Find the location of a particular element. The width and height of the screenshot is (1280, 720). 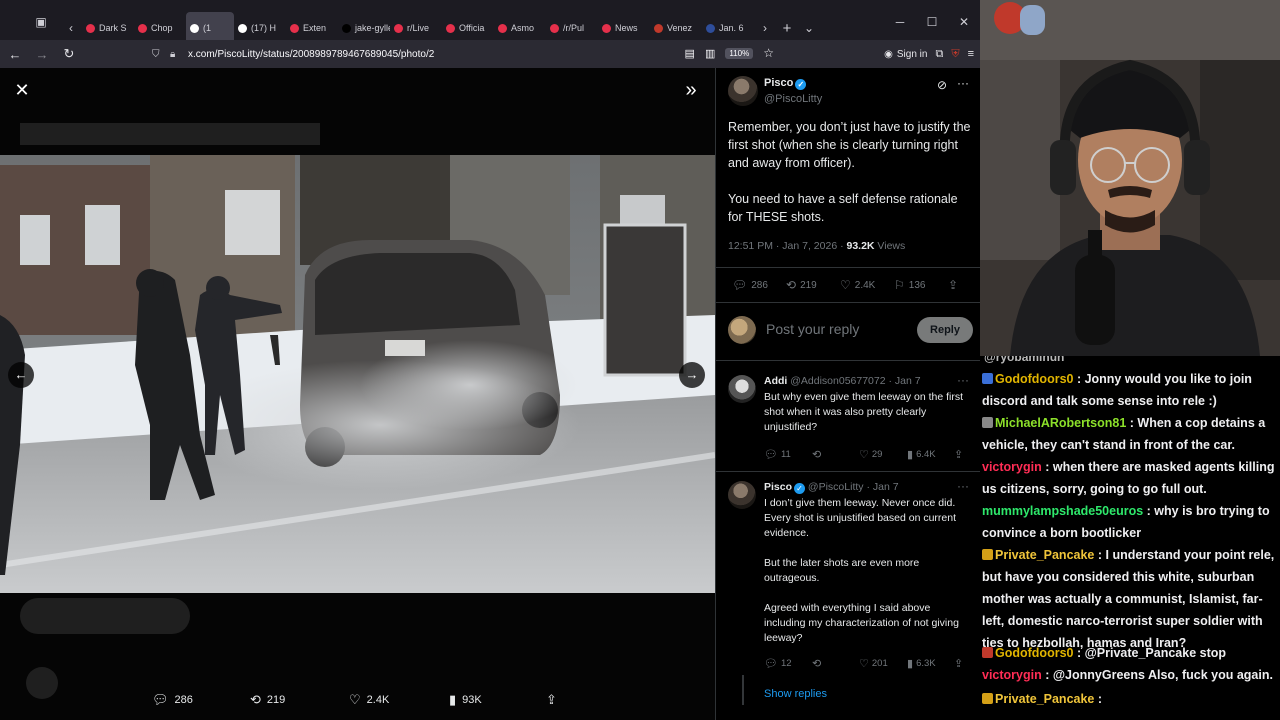

like-action: ♡ 2.4K is located at coordinates (369, 700).